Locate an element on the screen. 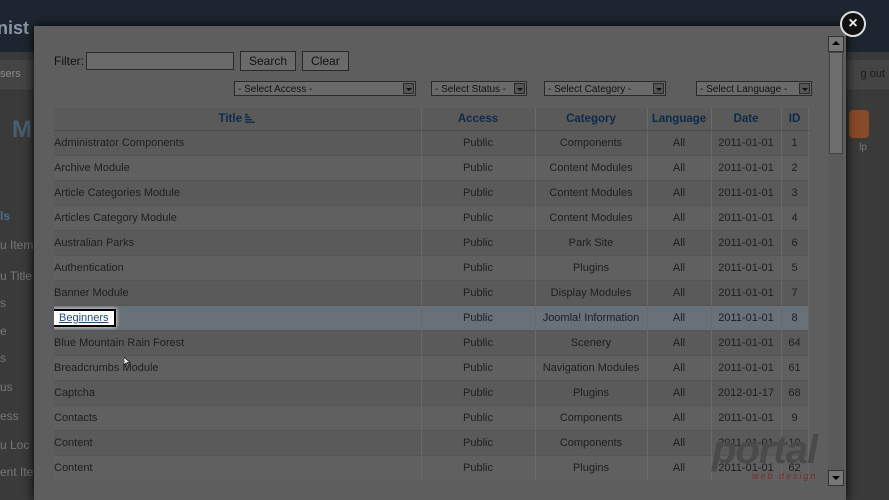 This screenshot has height=500, width=889. article-title-link: Blue Mountain Rain Forest is located at coordinates (119, 343).